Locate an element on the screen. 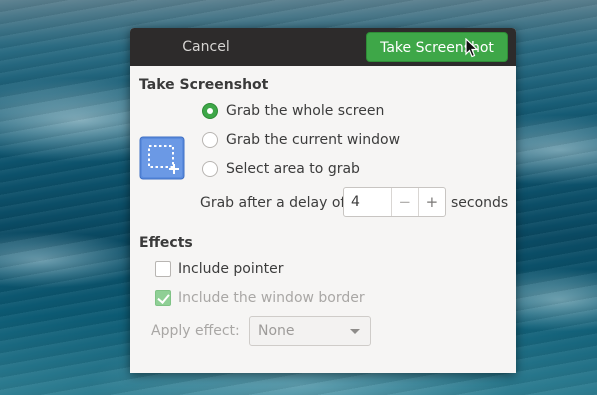 The height and width of the screenshot is (395, 597). take-screenshot-section-title: Take Screenshot is located at coordinates (204, 85).